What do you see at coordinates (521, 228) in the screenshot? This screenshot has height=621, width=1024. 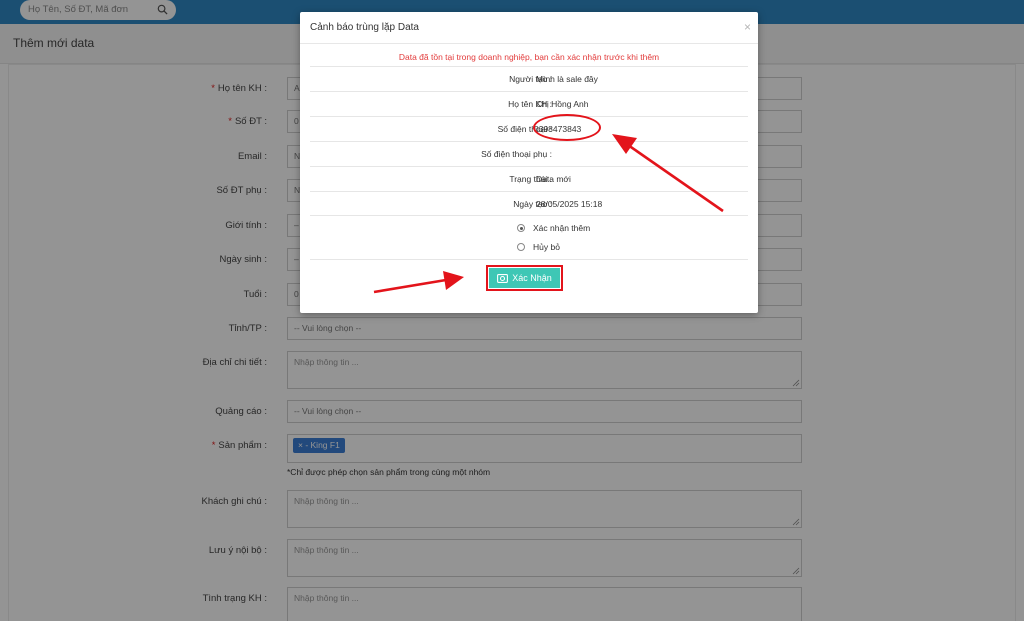 I see `radio-checked-icon` at bounding box center [521, 228].